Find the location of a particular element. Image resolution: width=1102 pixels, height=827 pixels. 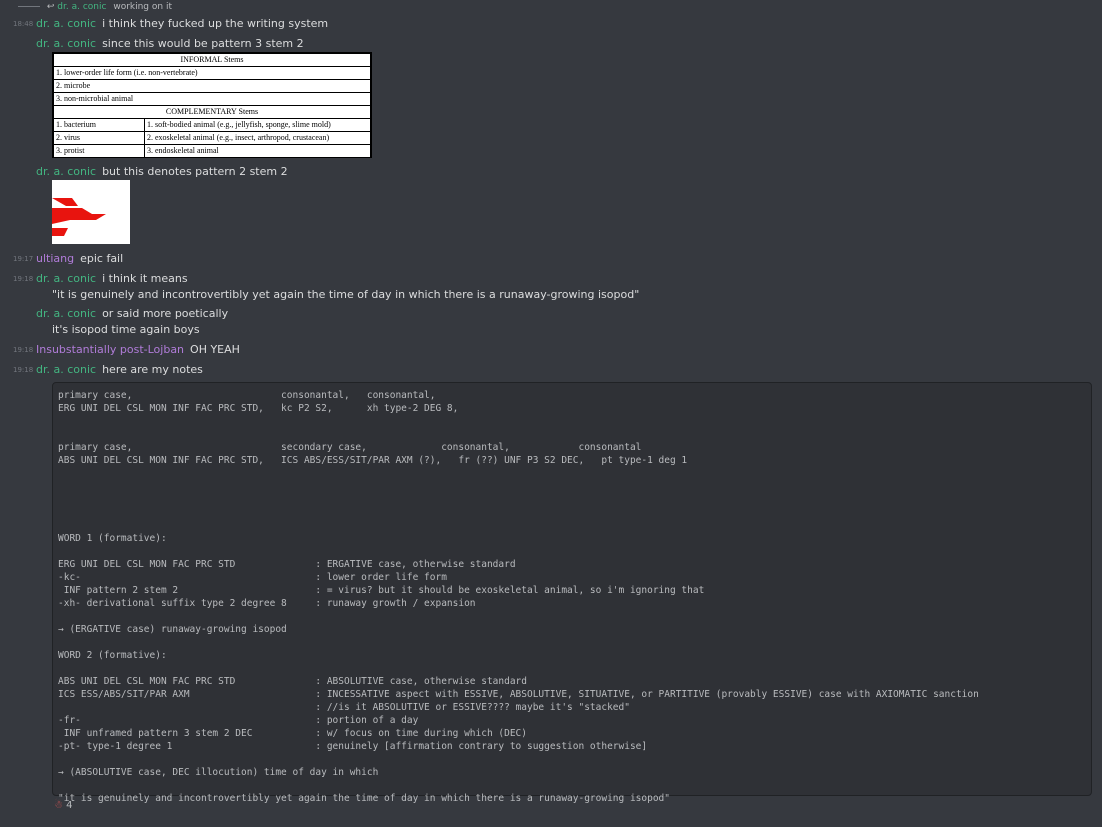

message: ultiang epic fail is located at coordinates (79, 258).